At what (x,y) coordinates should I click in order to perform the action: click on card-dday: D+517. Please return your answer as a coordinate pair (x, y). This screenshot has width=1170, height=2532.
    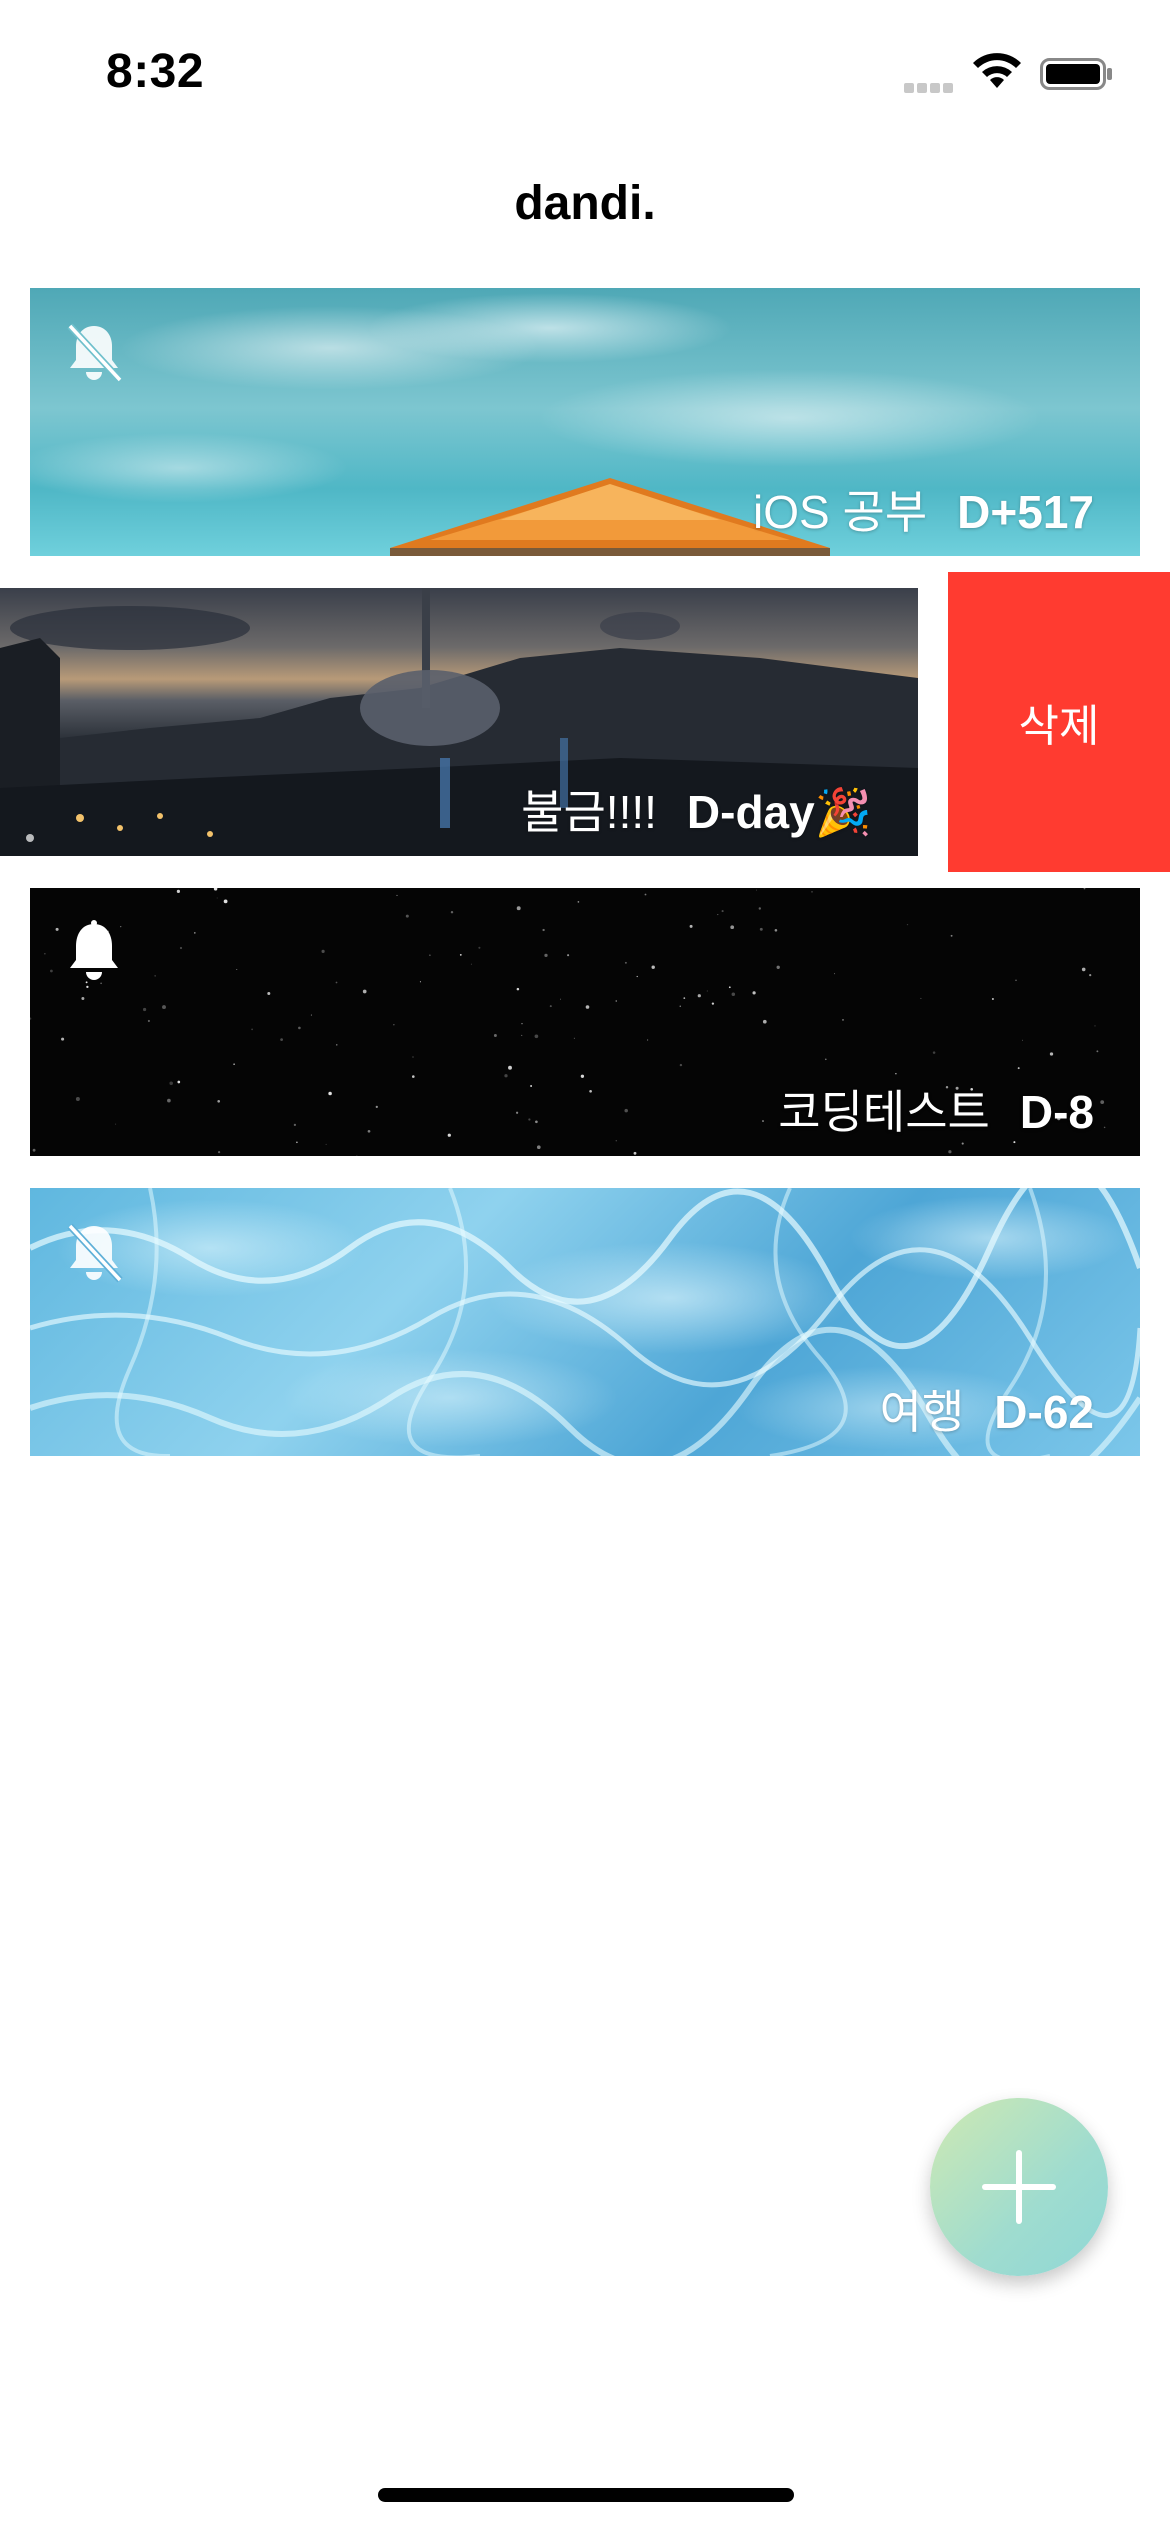
    Looking at the image, I should click on (1025, 512).